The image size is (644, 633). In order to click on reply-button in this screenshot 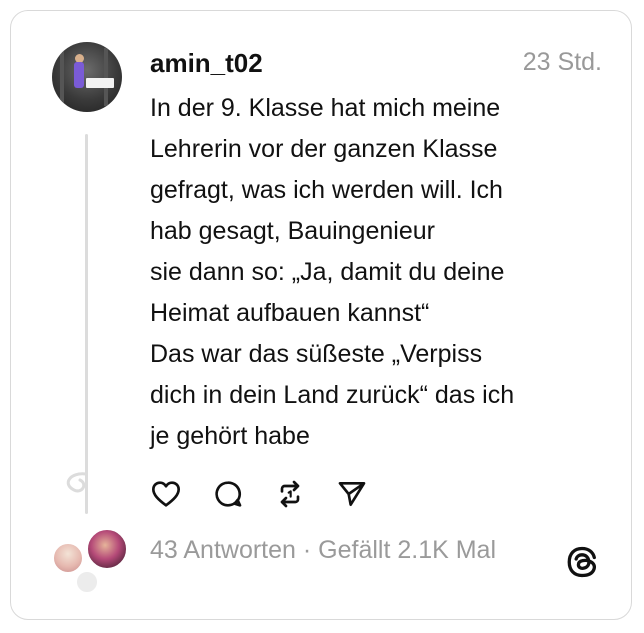, I will do `click(228, 494)`.